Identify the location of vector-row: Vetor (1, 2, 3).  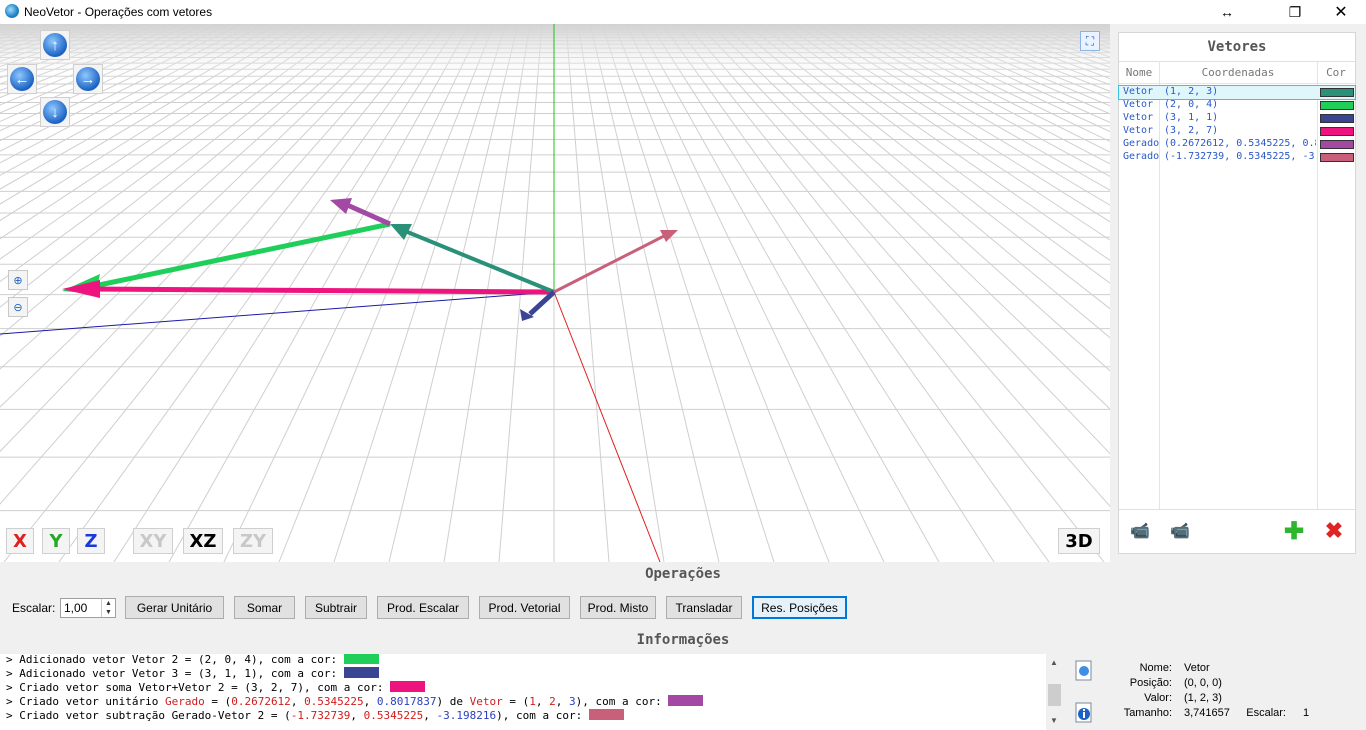
(1237, 92).